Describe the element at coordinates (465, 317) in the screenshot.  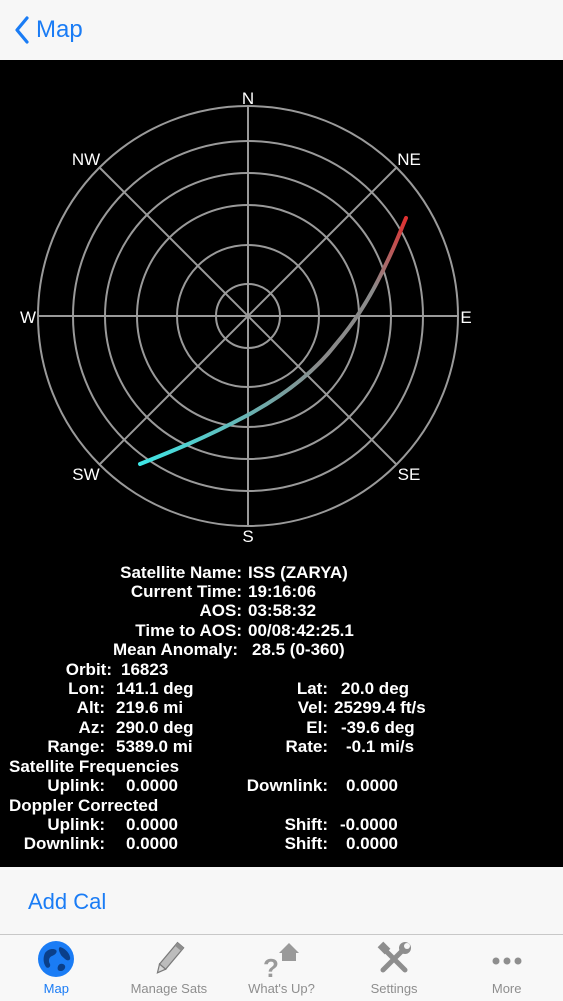
I see `direction-e: E` at that location.